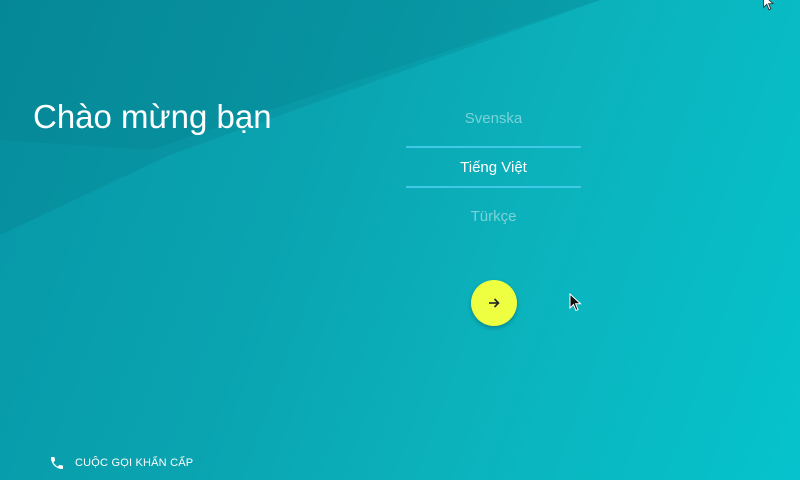 This screenshot has width=800, height=480. What do you see at coordinates (134, 463) in the screenshot?
I see `emergency-call-label: CUỘC GỌI KHẨN CẤP` at bounding box center [134, 463].